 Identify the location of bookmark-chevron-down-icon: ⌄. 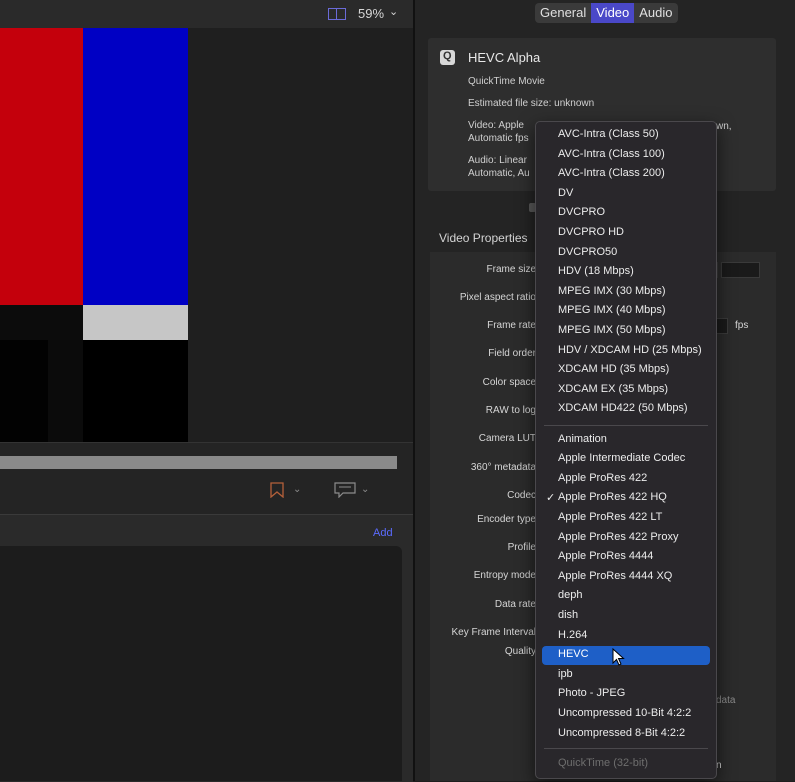
(297, 489).